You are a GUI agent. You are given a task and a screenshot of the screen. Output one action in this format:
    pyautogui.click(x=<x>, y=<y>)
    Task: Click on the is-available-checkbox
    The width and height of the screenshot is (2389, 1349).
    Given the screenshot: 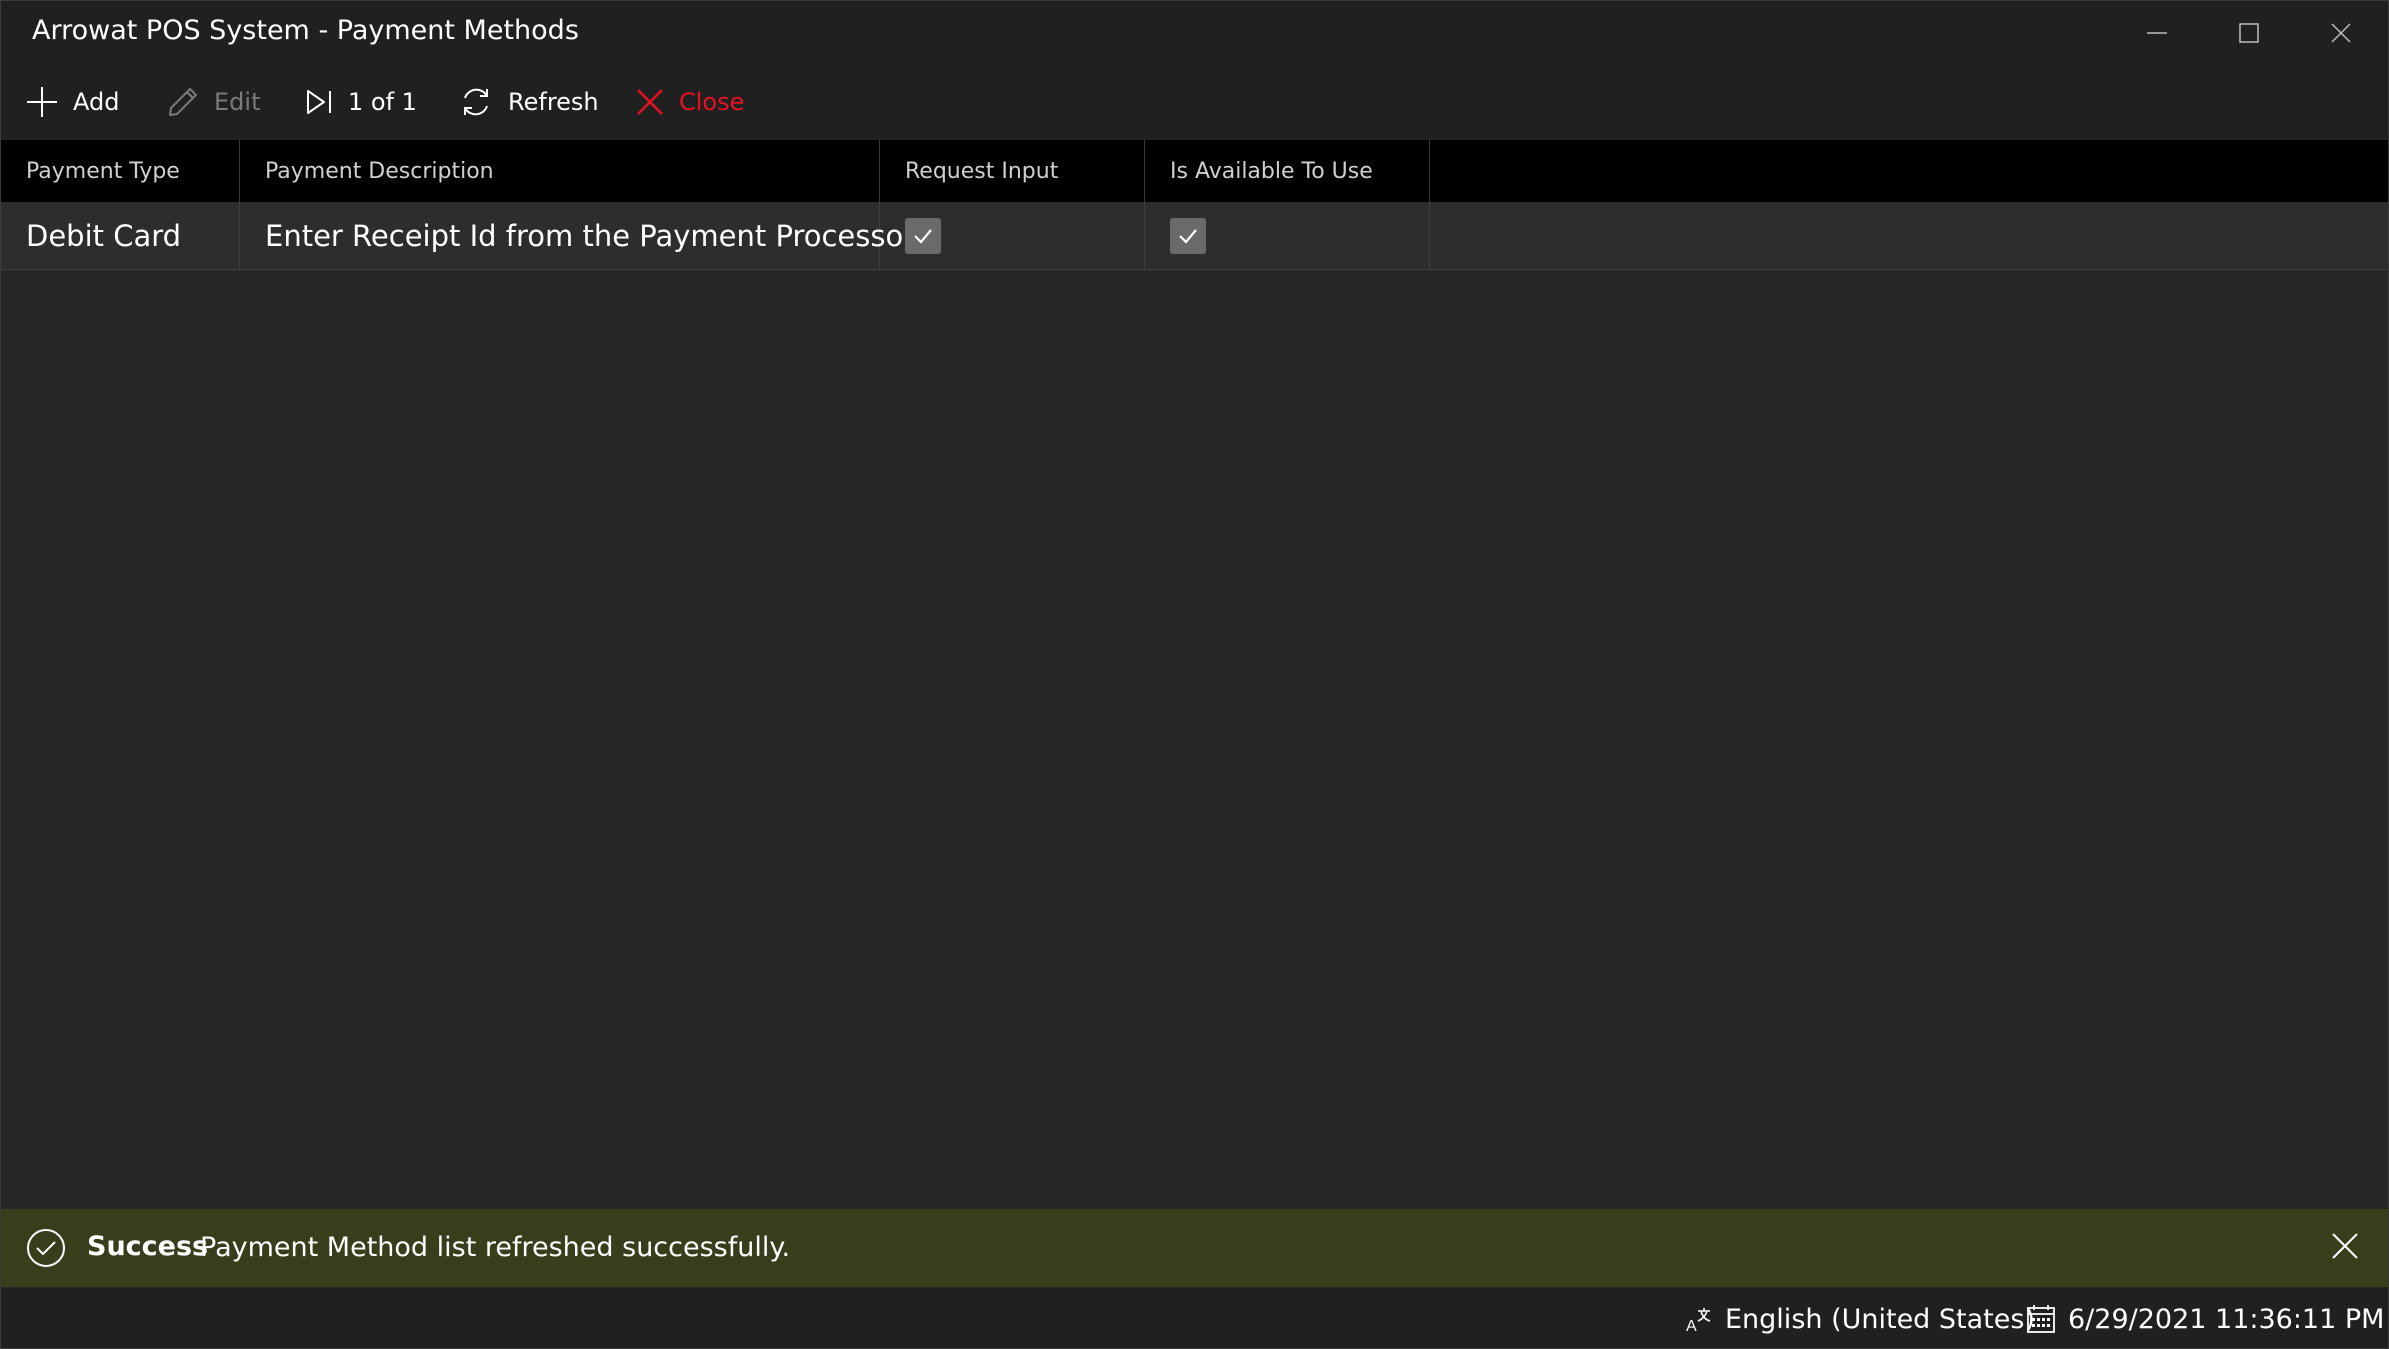 What is the action you would take?
    pyautogui.click(x=1188, y=235)
    